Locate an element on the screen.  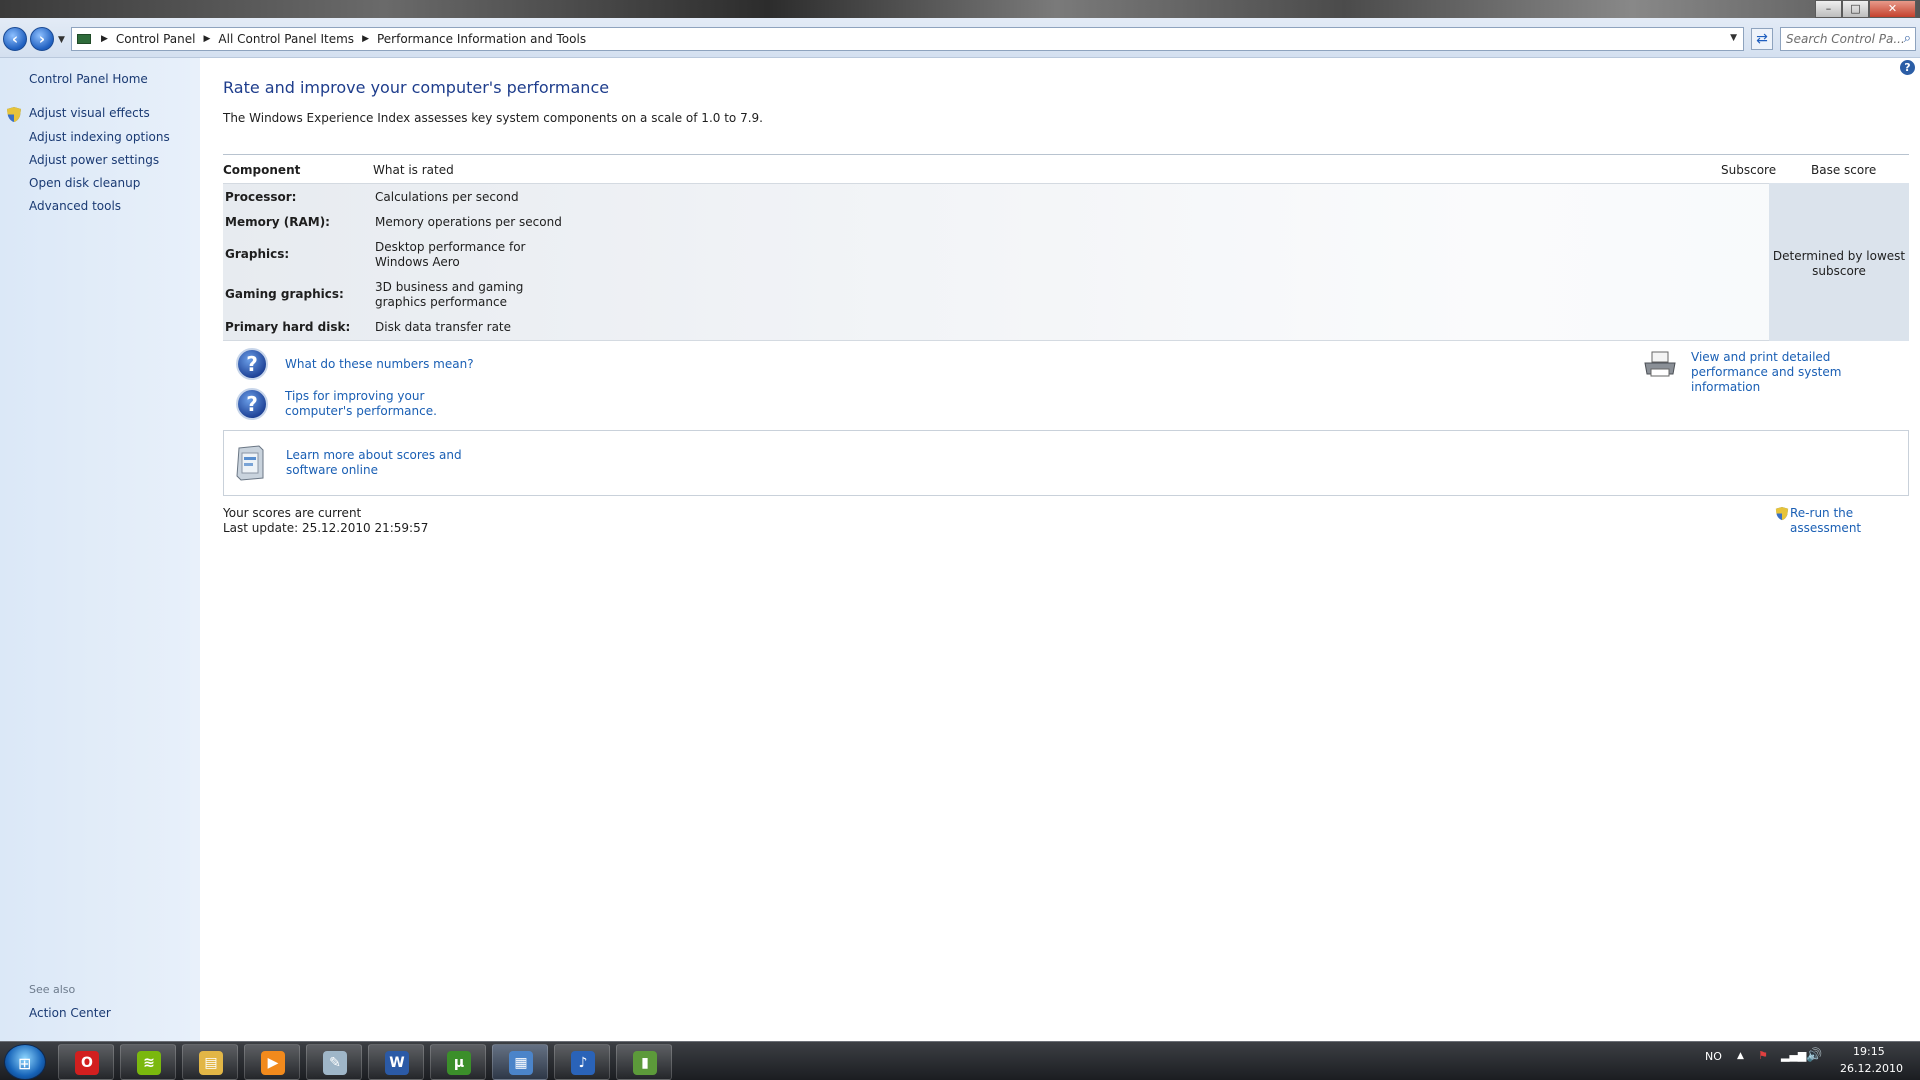
table-row-rated: Desktop performance for Windows Aero is located at coordinates (450, 254).